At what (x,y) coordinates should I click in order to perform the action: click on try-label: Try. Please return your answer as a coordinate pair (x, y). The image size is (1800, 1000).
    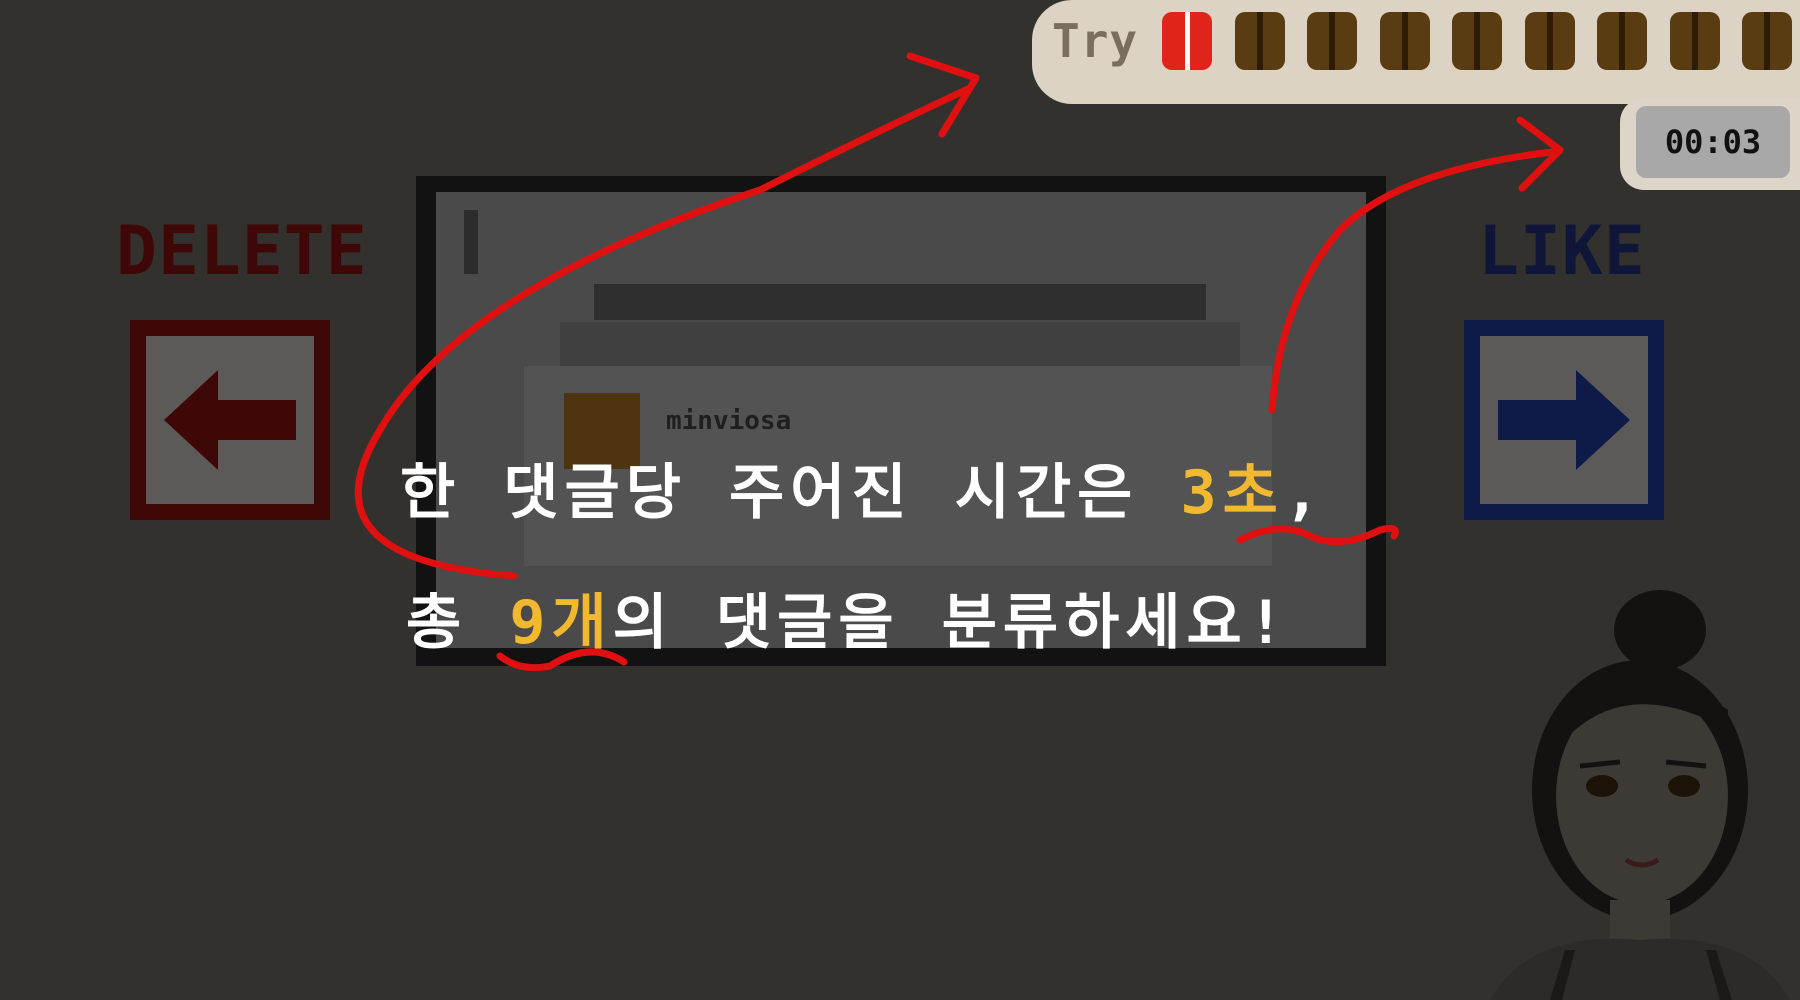
    Looking at the image, I should click on (1095, 41).